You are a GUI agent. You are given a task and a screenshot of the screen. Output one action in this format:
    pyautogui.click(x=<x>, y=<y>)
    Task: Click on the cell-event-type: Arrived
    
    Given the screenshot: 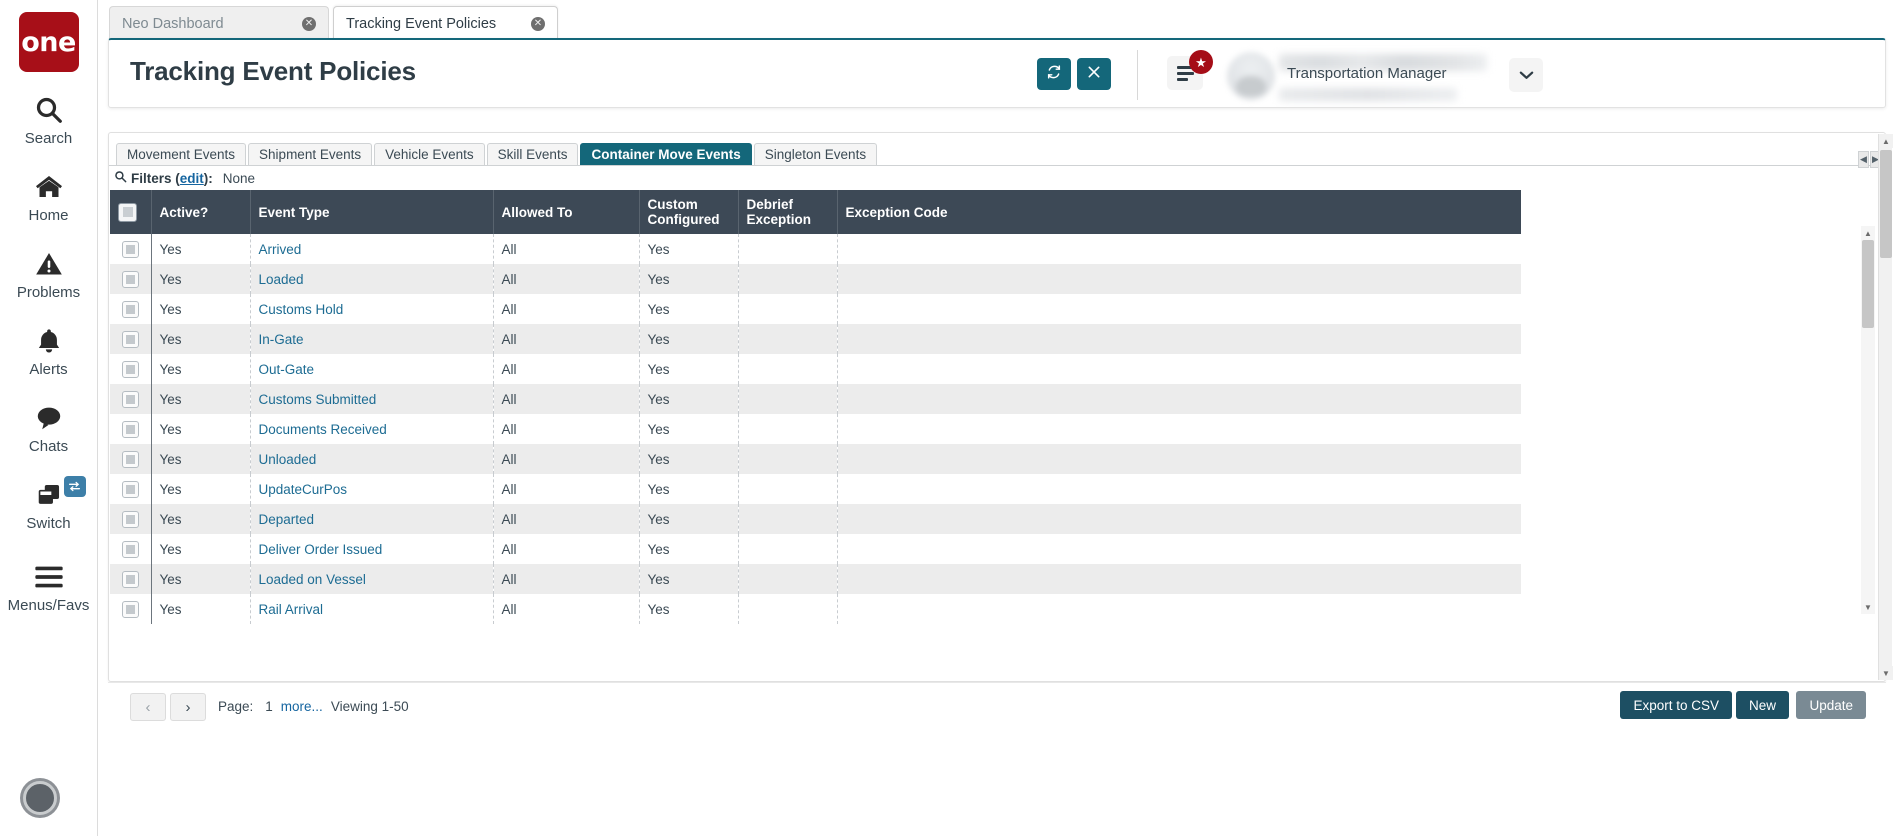 What is the action you would take?
    pyautogui.click(x=372, y=249)
    